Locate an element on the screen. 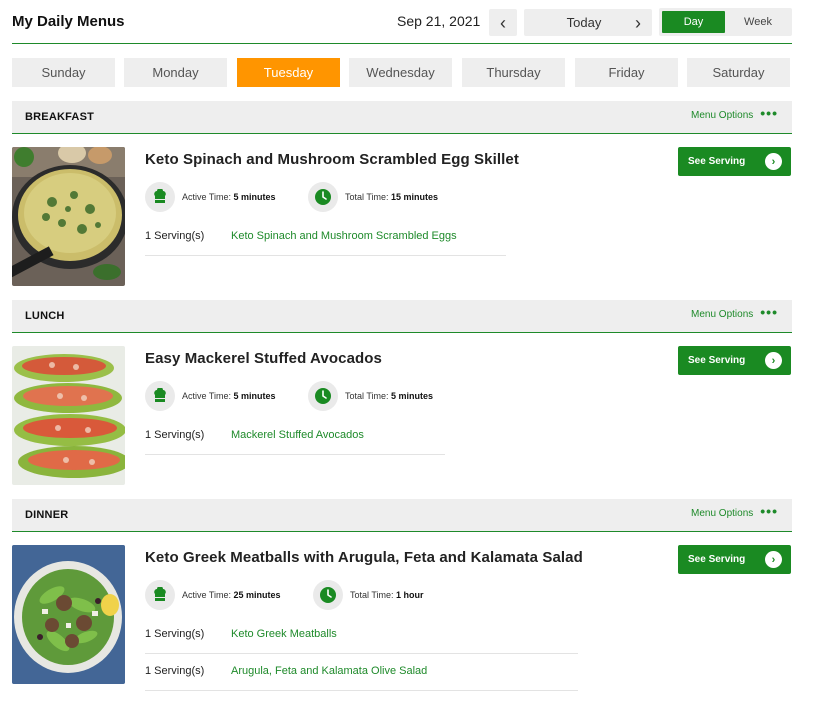 The image size is (816, 705). serving-link: Mackerel Stuffed Avocados is located at coordinates (297, 435).